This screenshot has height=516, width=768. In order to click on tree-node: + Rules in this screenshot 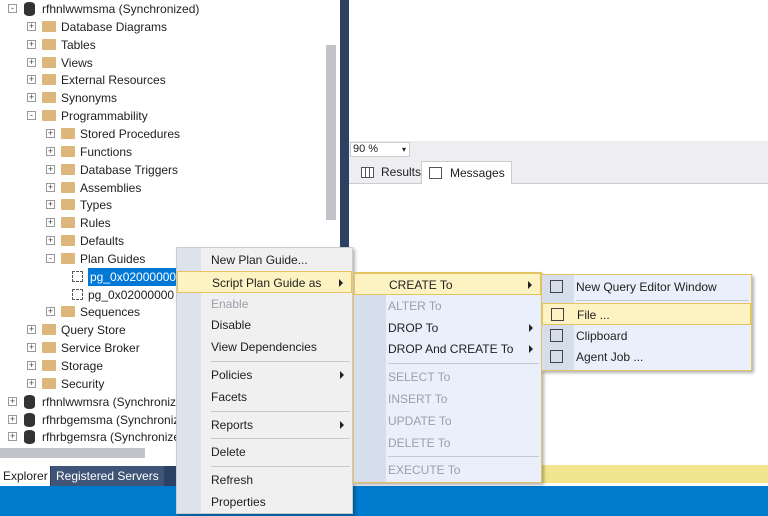, I will do `click(170, 223)`.